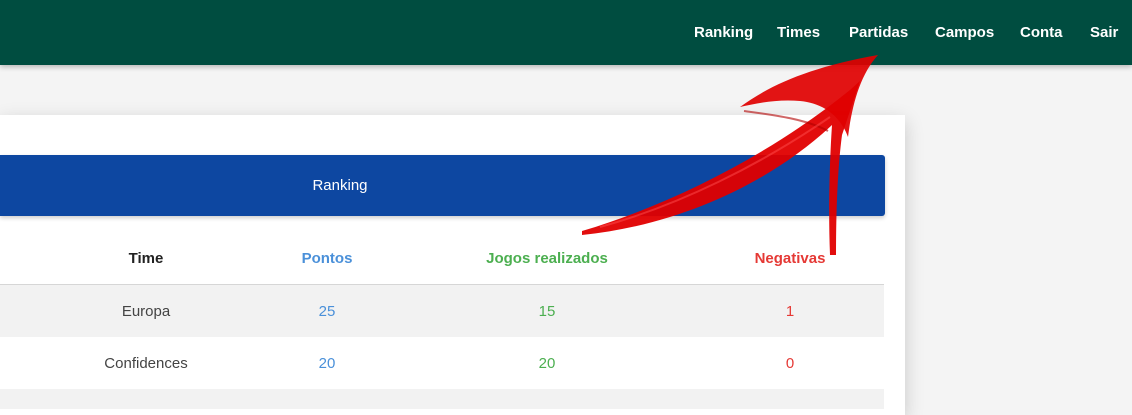  What do you see at coordinates (547, 311) in the screenshot?
I see `cell-jogos: 15` at bounding box center [547, 311].